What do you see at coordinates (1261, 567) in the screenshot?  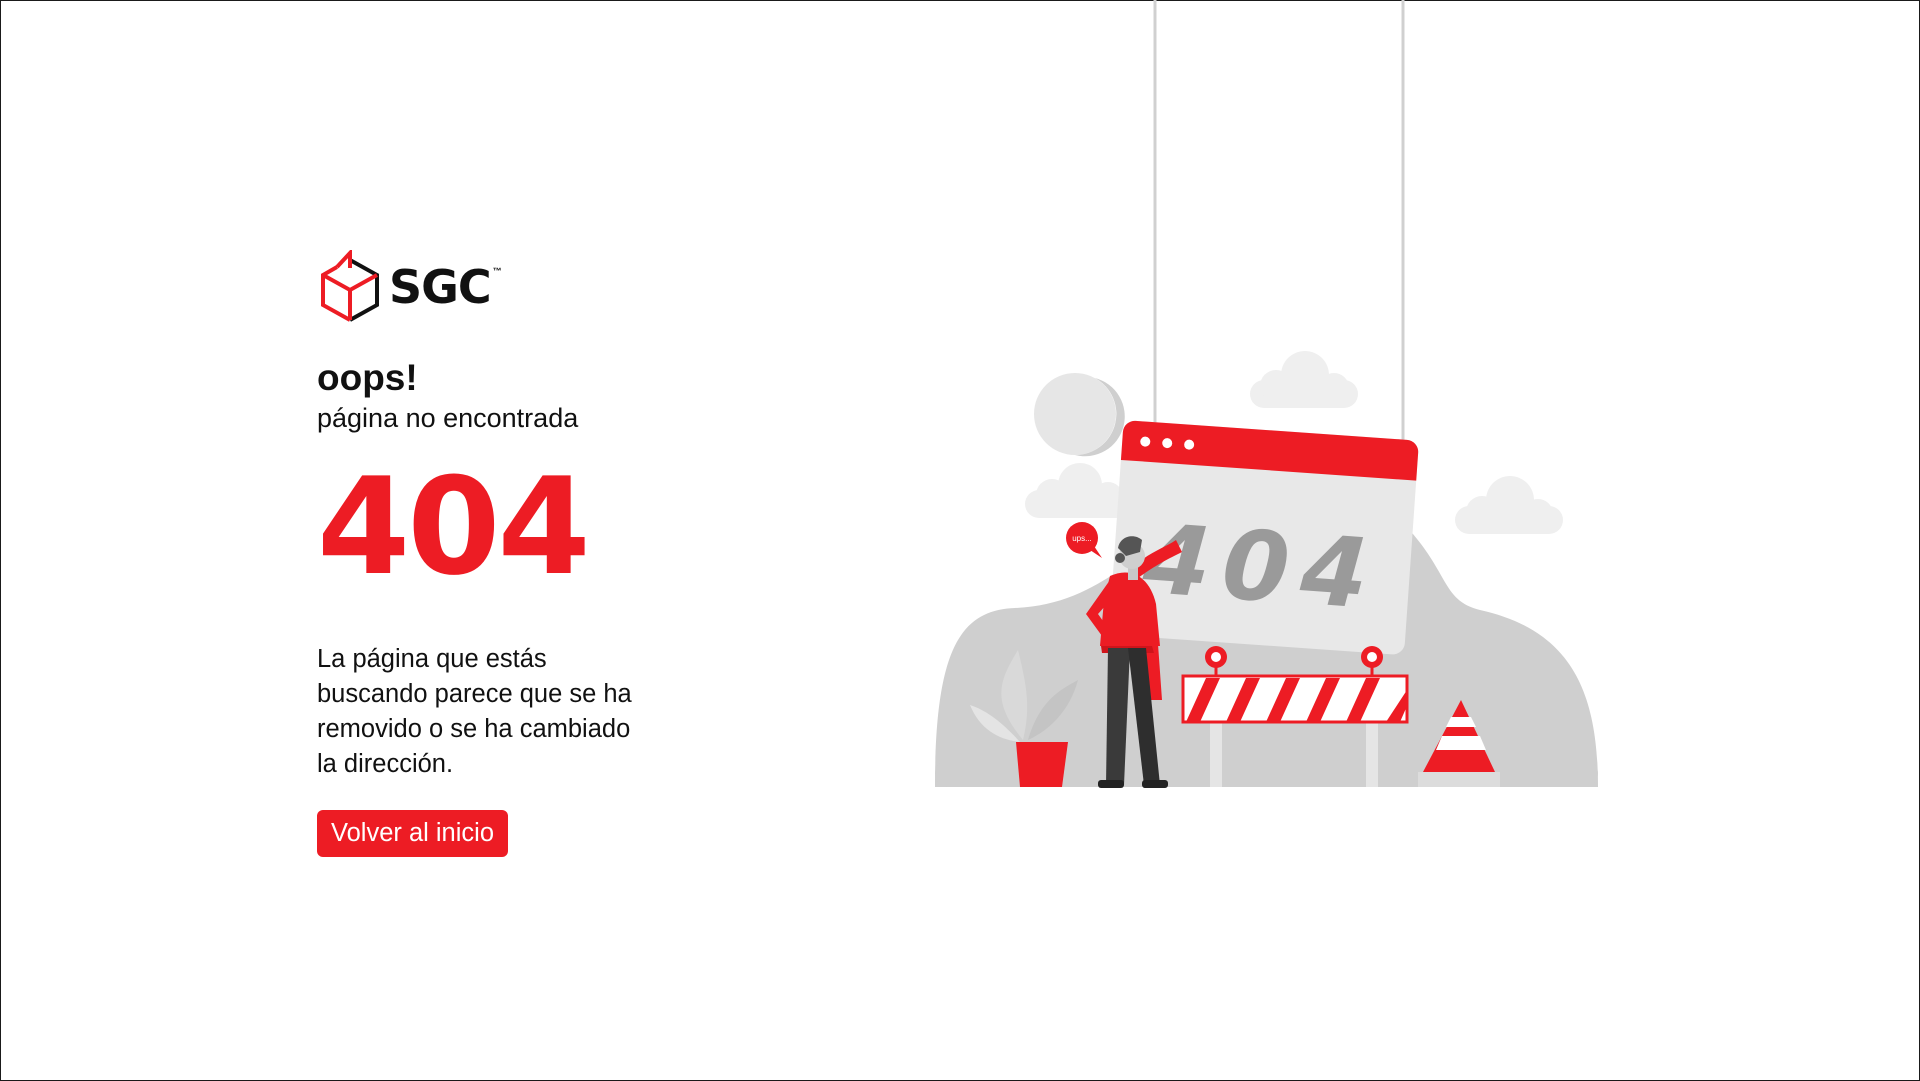 I see `sign-404-text: 404` at bounding box center [1261, 567].